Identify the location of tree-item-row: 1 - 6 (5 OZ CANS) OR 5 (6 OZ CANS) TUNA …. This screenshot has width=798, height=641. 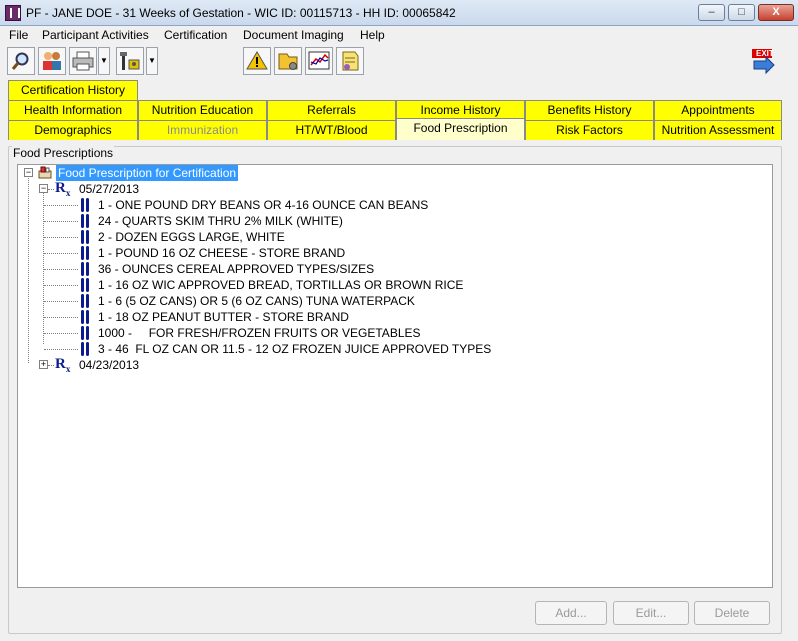
(388, 301).